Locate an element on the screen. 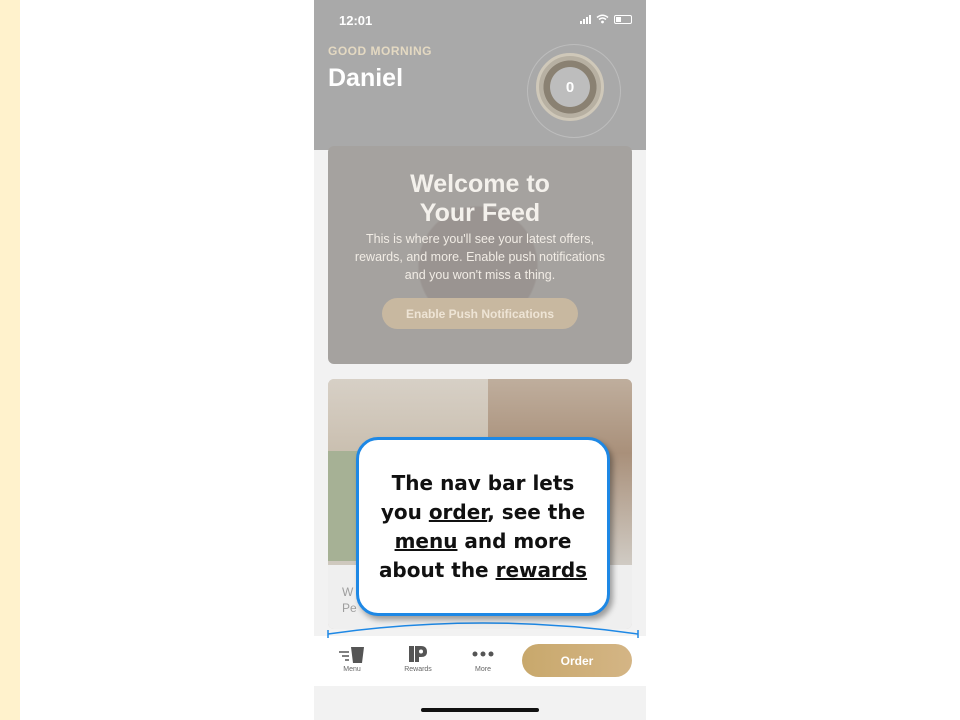  welcome-title: Welcome to Your Feed is located at coordinates (480, 199).